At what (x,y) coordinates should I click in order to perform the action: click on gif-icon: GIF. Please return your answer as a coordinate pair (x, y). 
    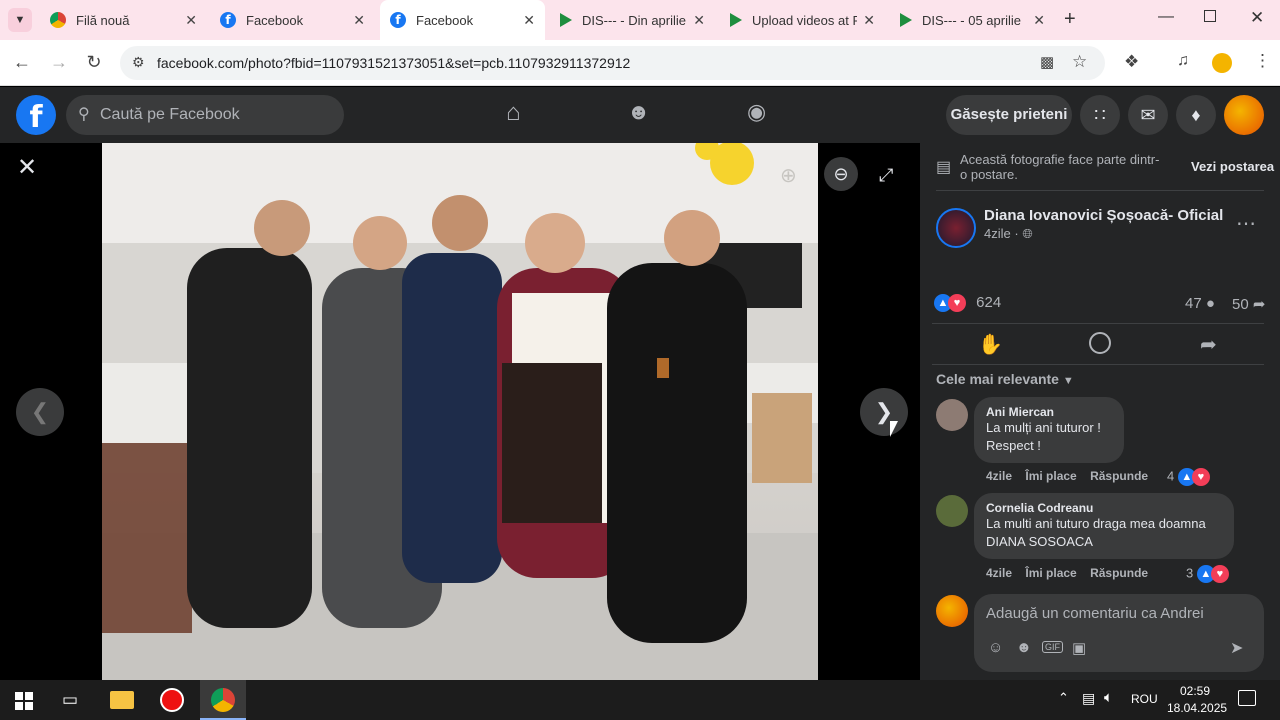
    Looking at the image, I should click on (1052, 647).